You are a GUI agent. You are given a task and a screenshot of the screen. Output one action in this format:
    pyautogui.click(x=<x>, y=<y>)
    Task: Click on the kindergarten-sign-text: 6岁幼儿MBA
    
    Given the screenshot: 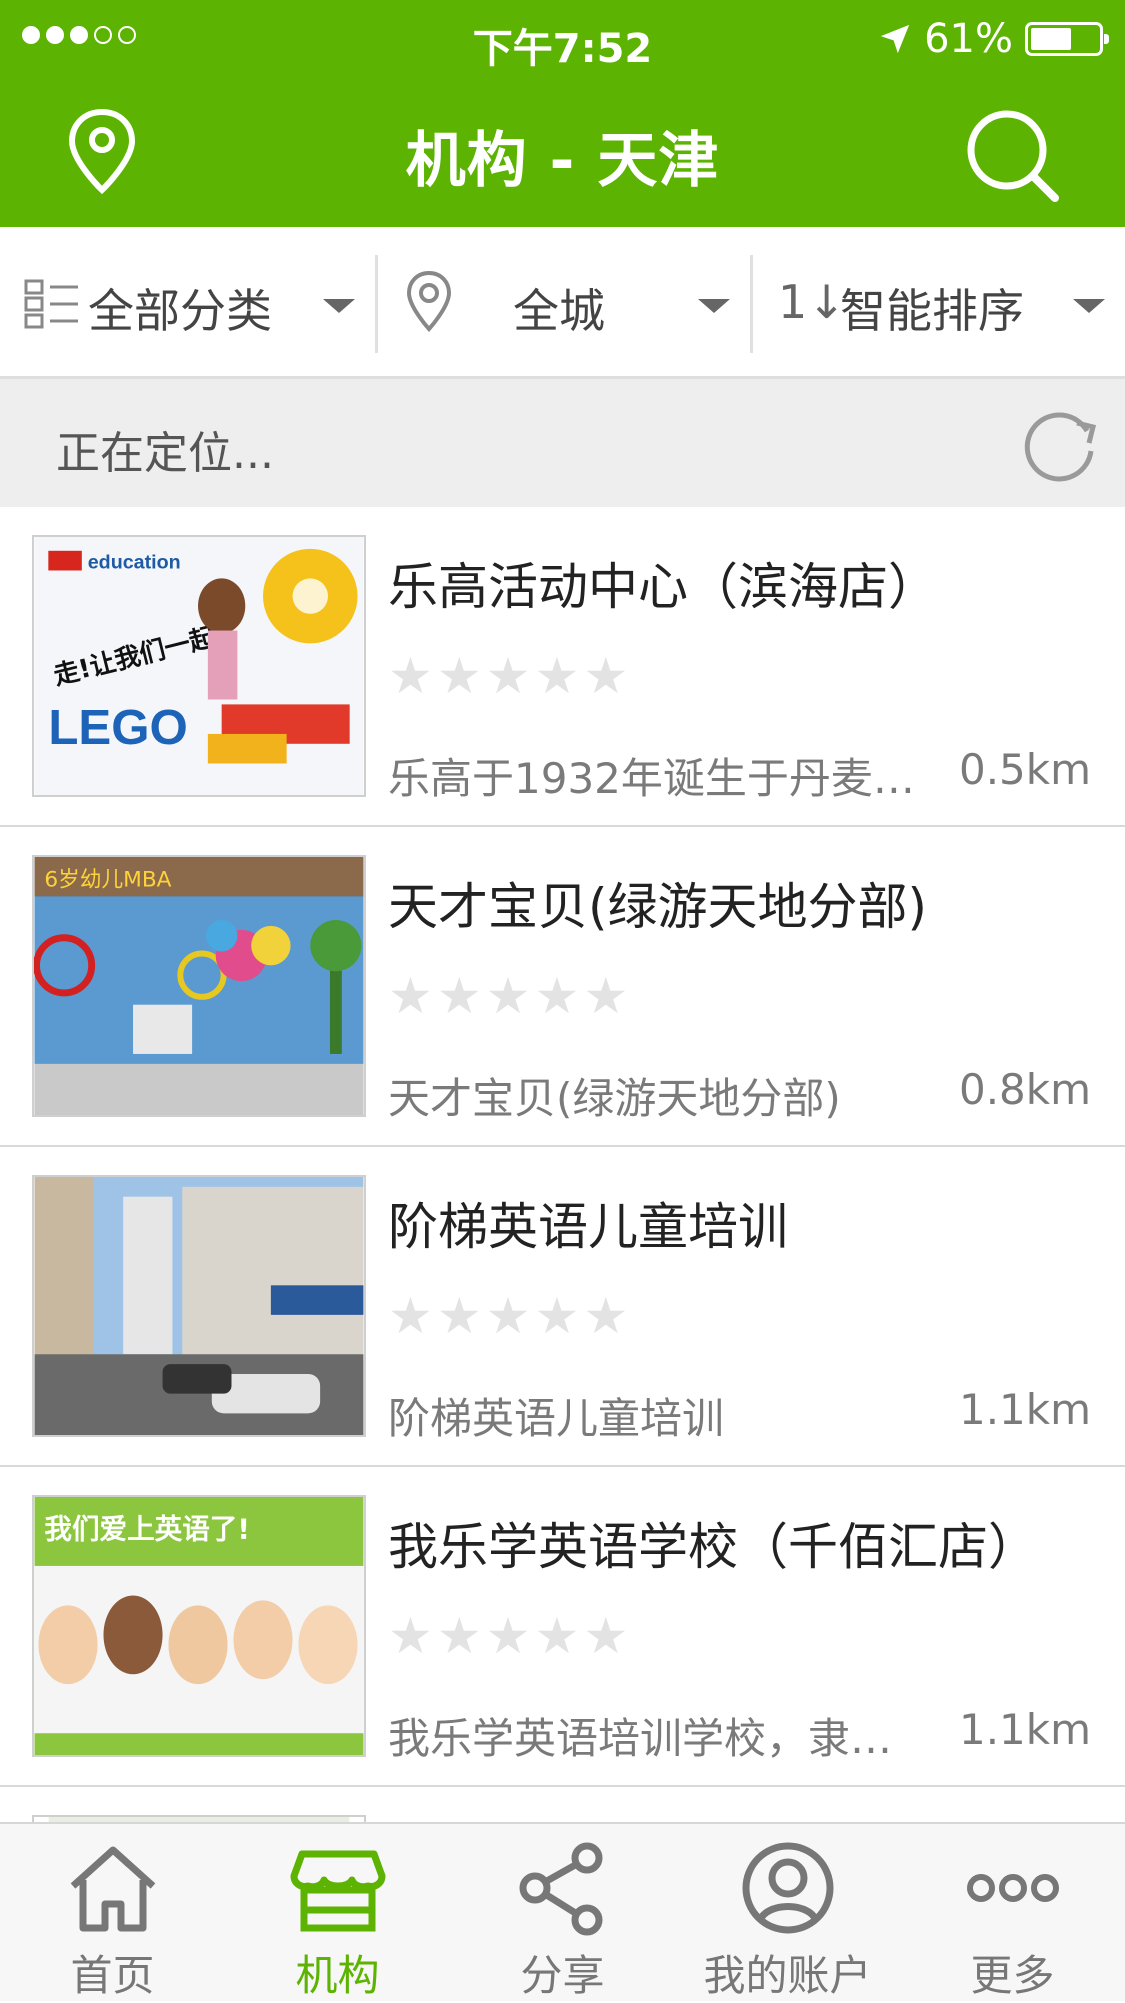 What is the action you would take?
    pyautogui.click(x=107, y=880)
    